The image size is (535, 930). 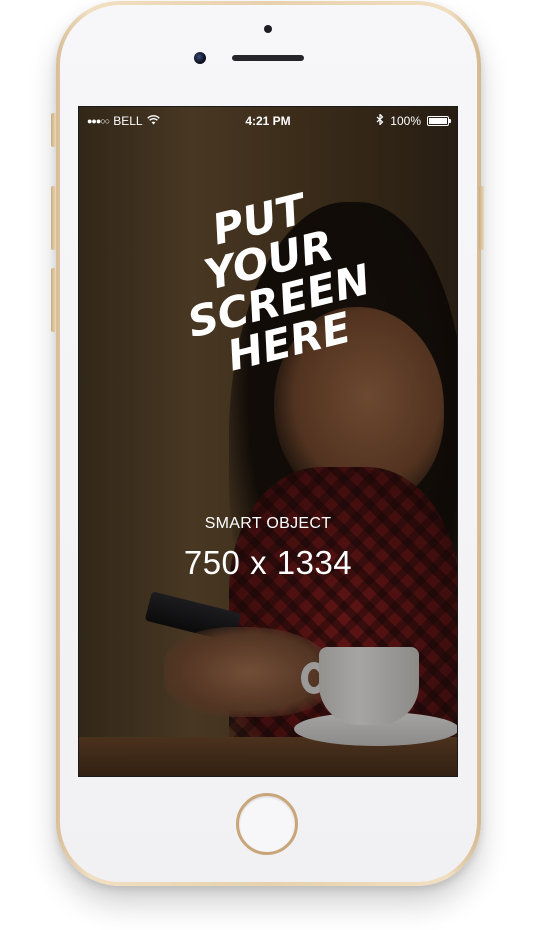 What do you see at coordinates (481, 218) in the screenshot?
I see `power-button` at bounding box center [481, 218].